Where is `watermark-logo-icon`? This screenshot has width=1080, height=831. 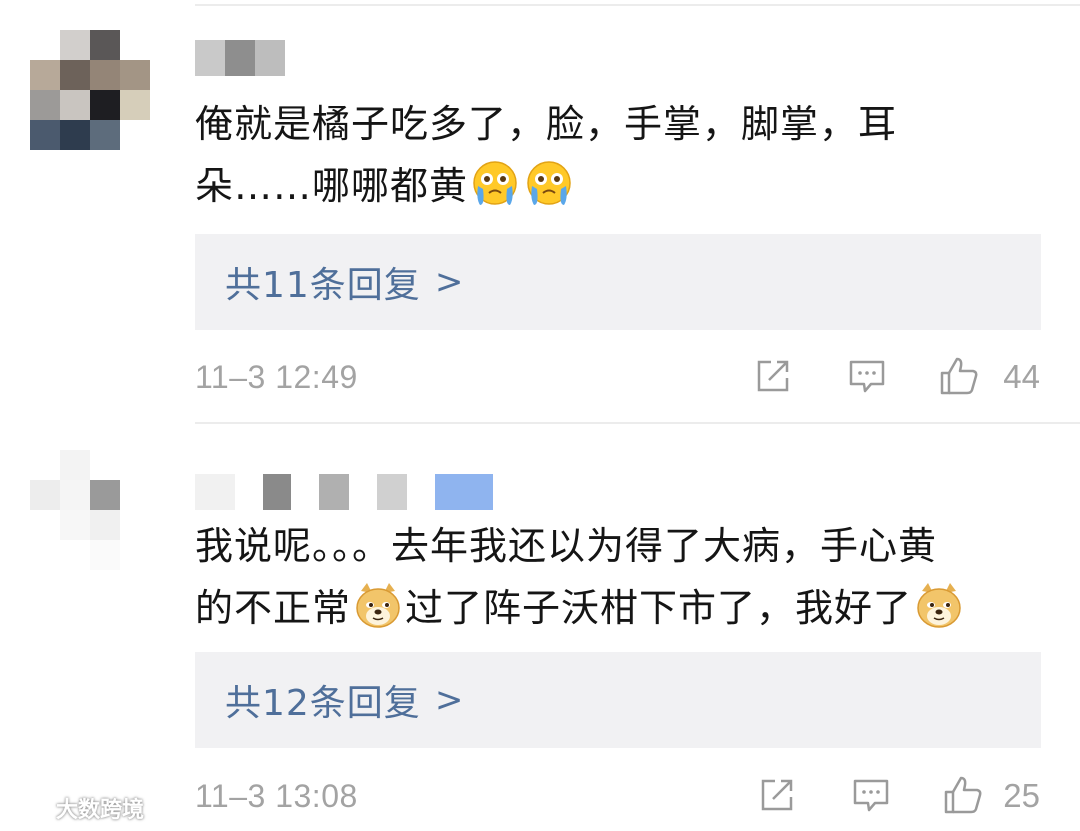
watermark-logo-icon is located at coordinates (28, 808).